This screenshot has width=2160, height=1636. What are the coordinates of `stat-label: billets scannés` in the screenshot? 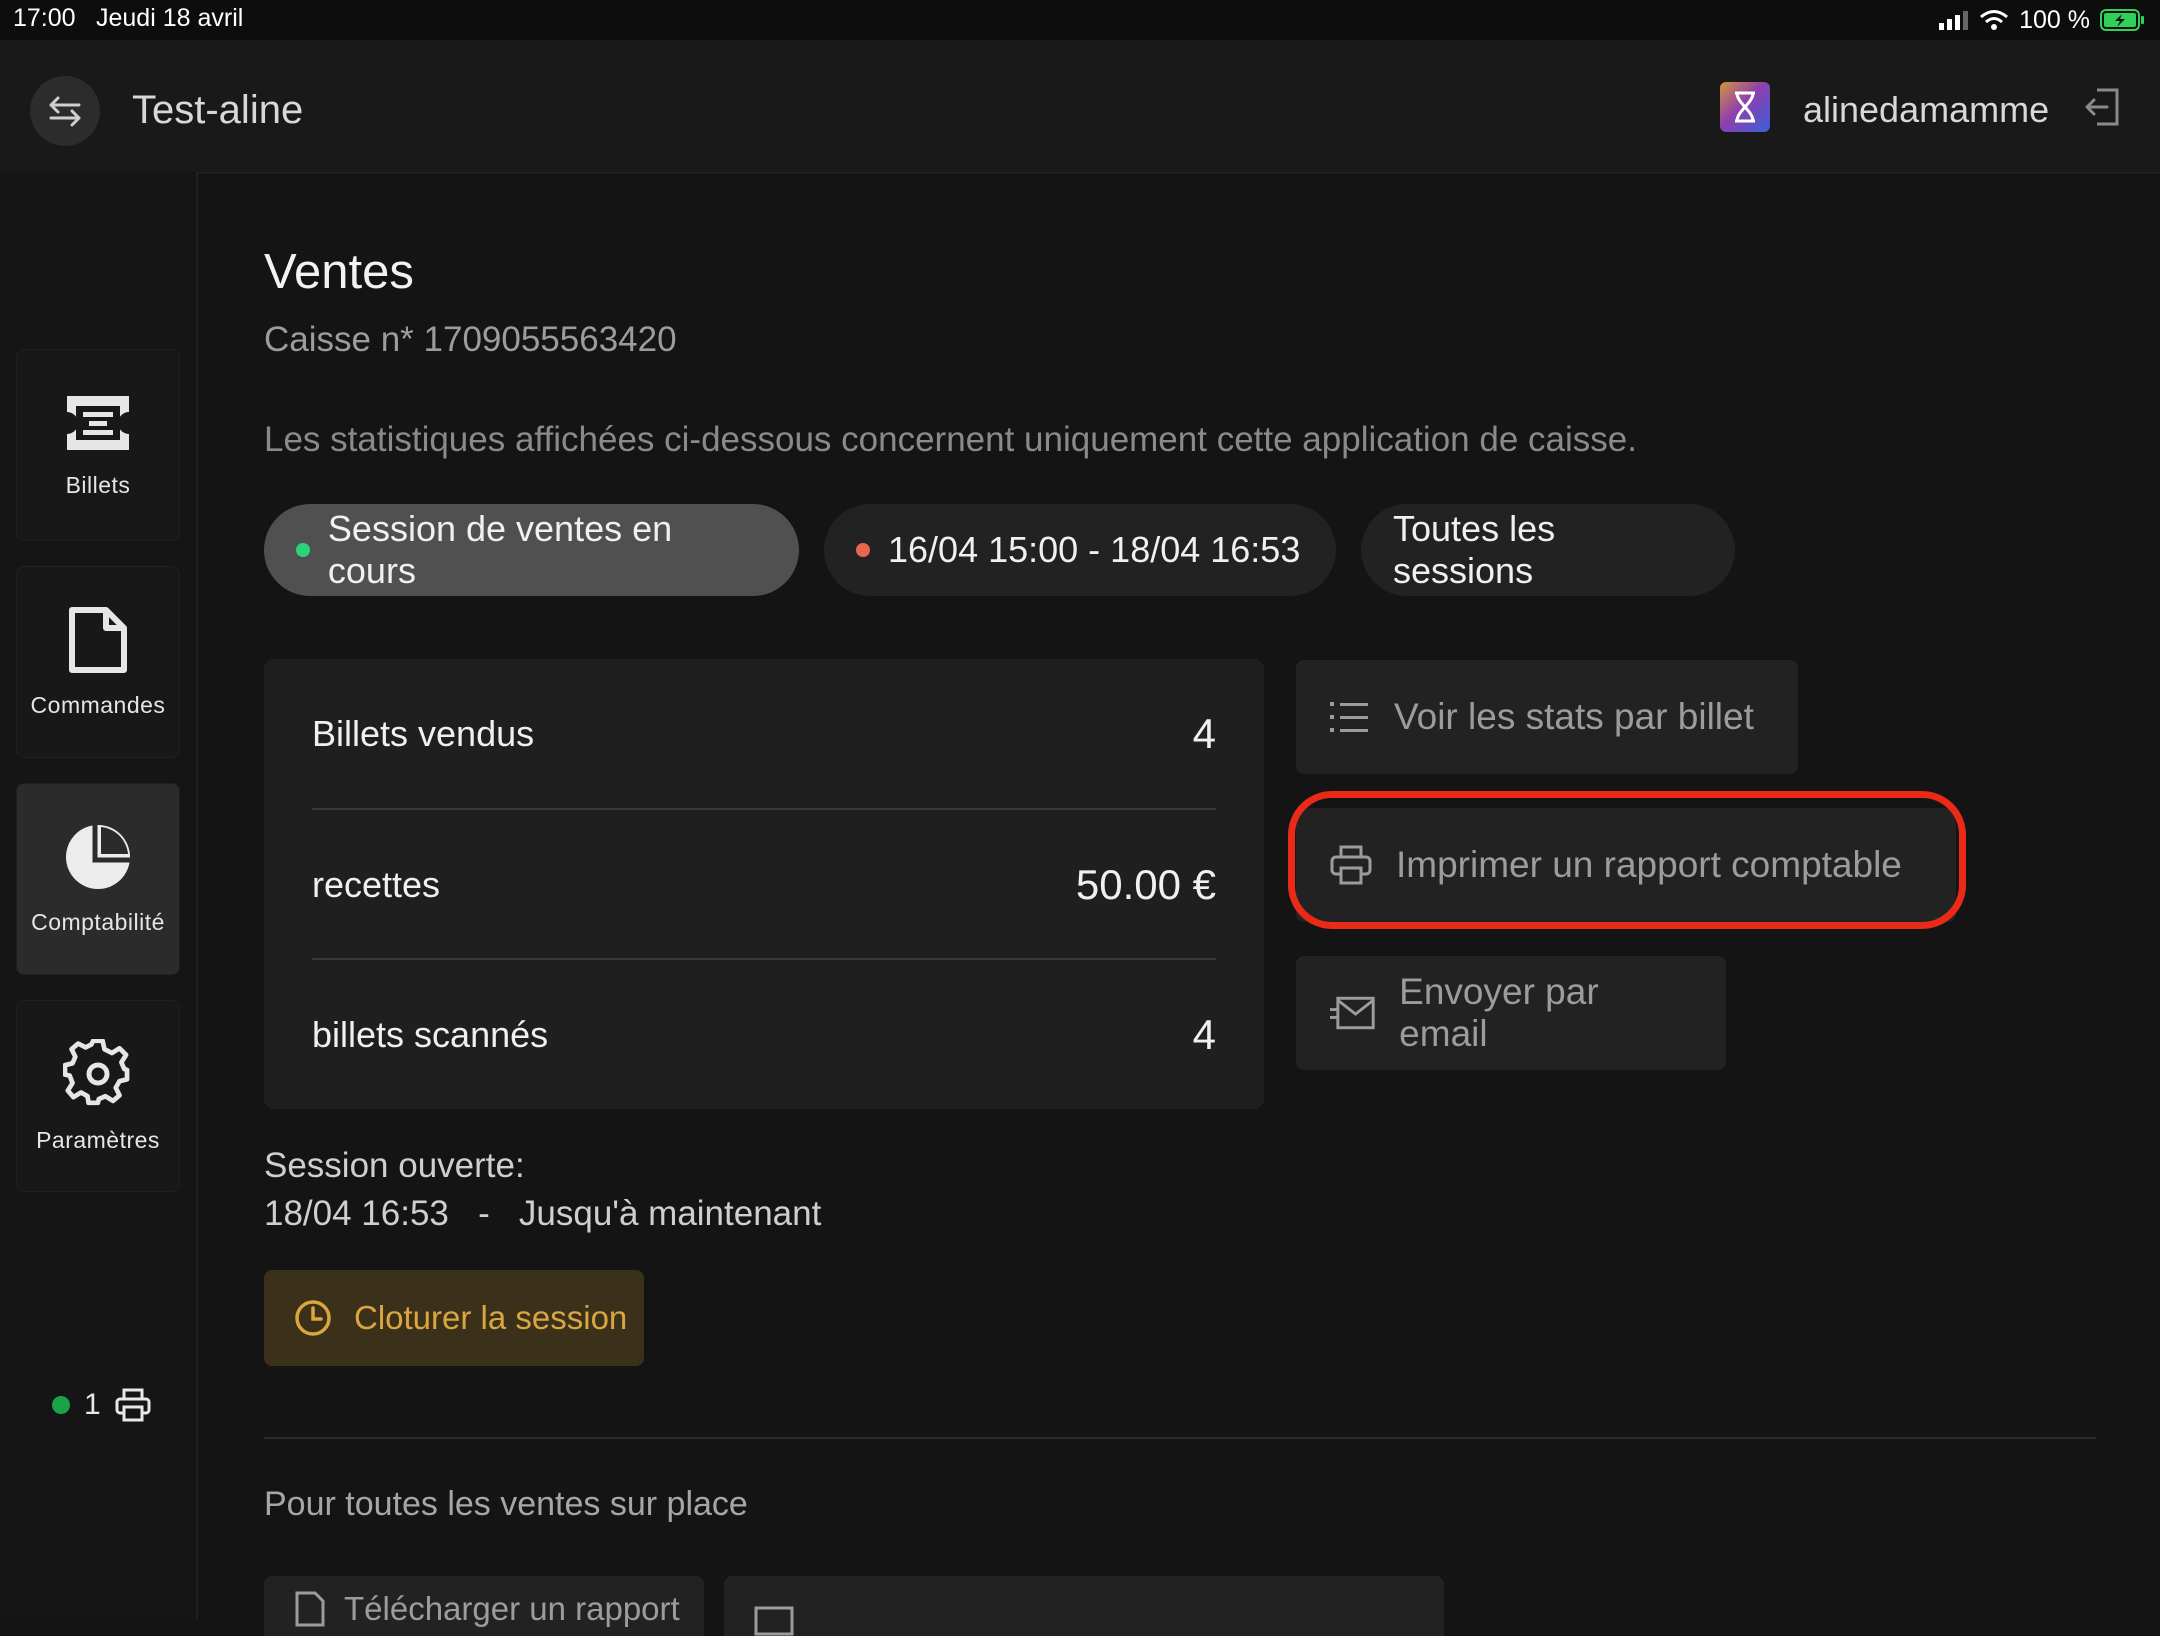 It's located at (430, 1034).